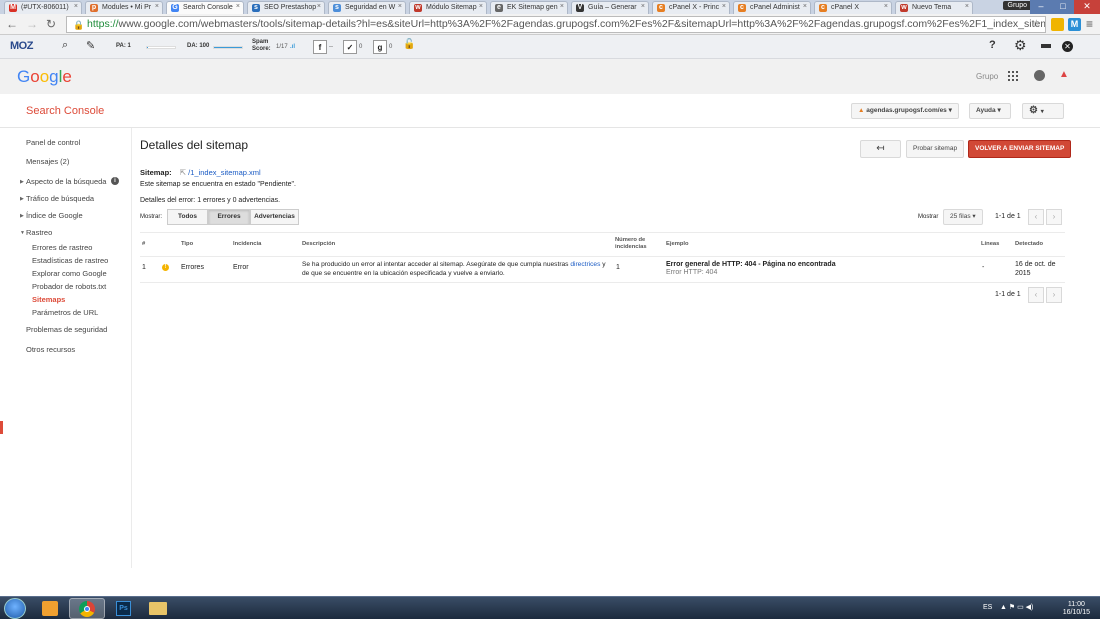 The height and width of the screenshot is (619, 1100). Describe the element at coordinates (224, 172) in the screenshot. I see `sitemap-link: /1_index_sitemap.xml` at that location.